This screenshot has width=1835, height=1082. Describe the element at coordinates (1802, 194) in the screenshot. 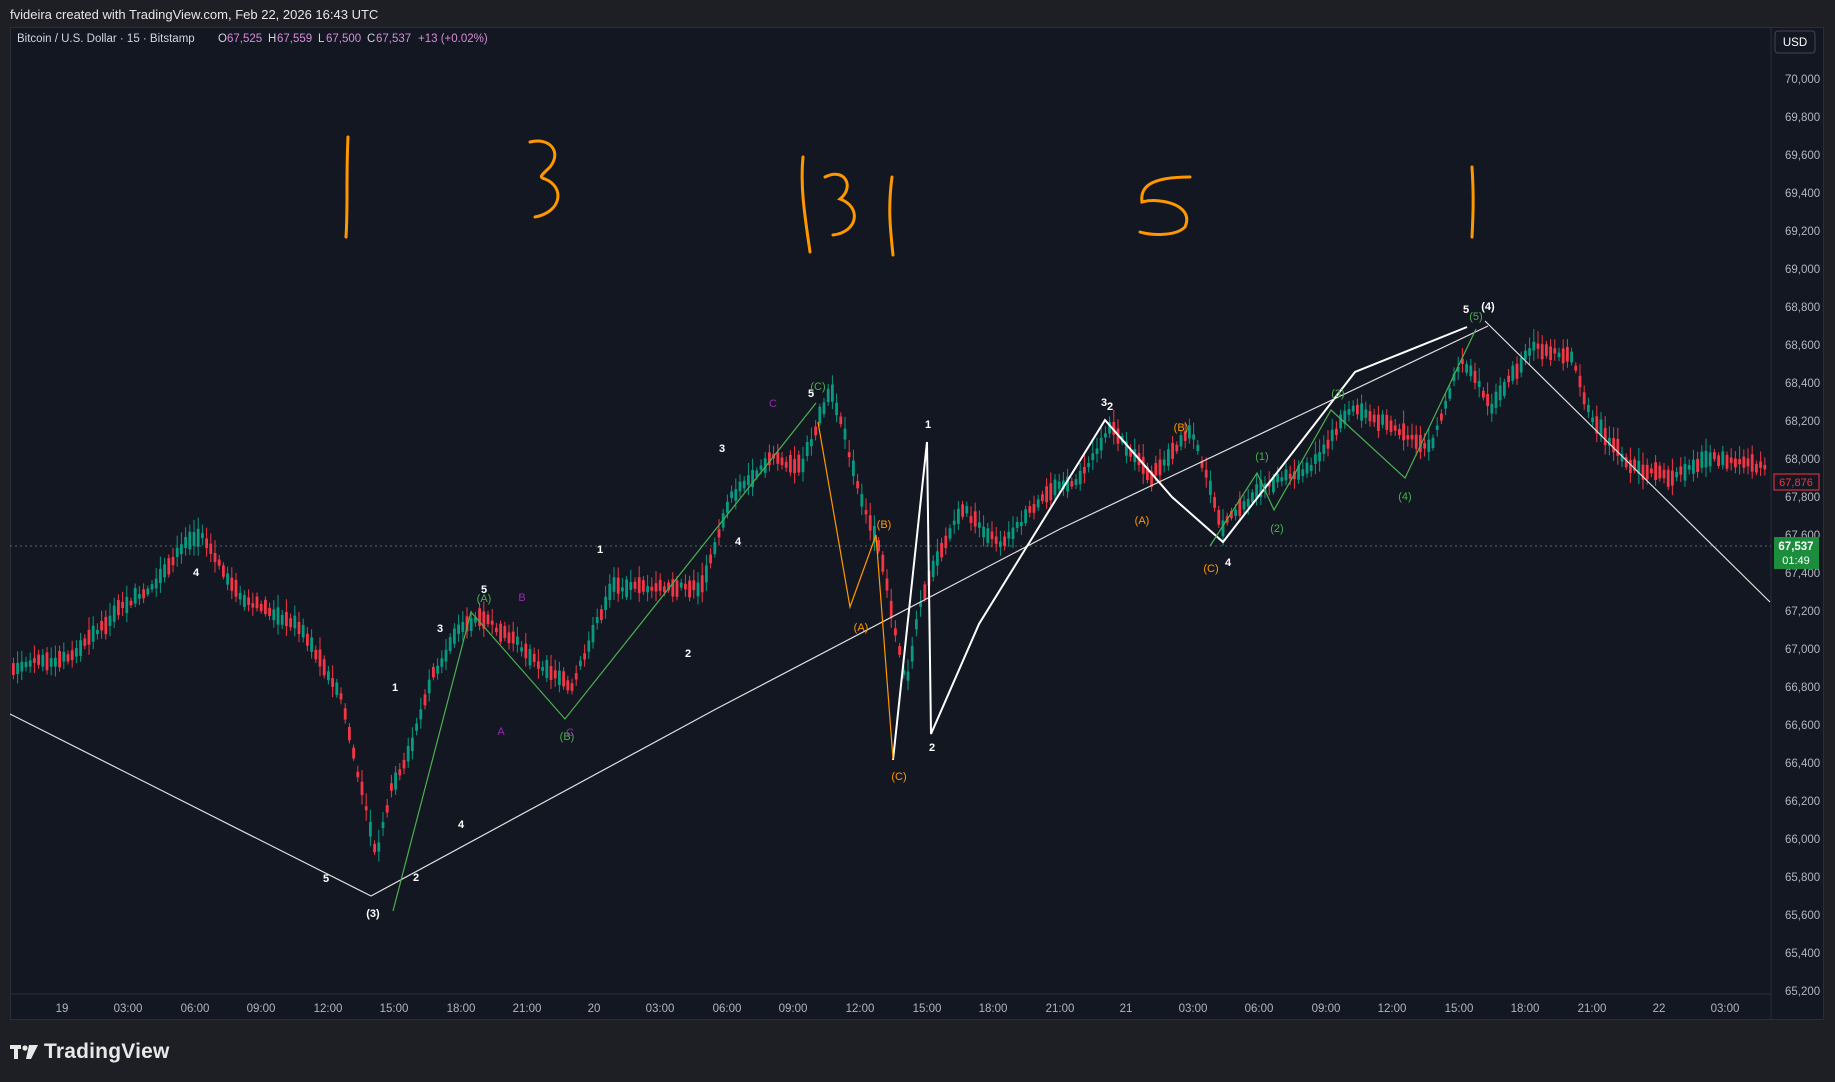

I see `price-label: 69,400` at that location.